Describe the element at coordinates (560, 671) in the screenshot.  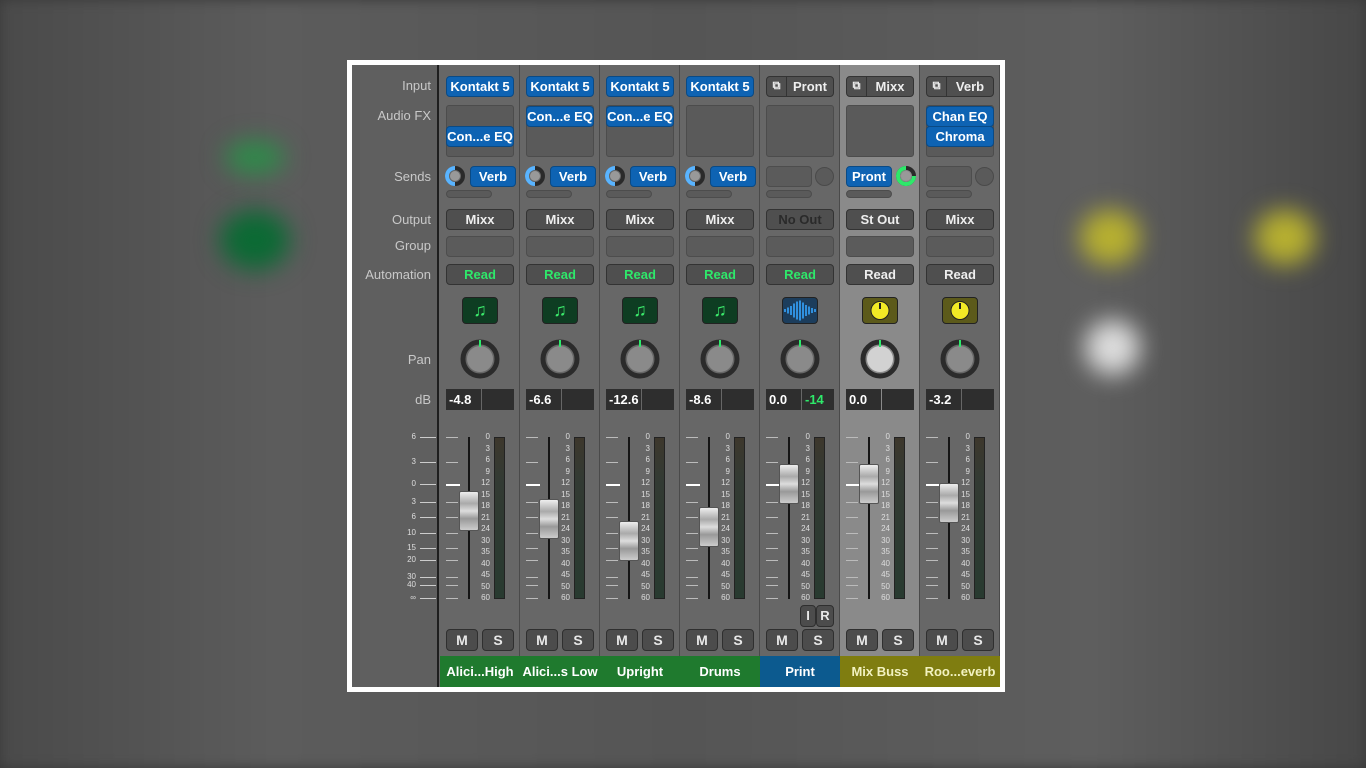
I see `channel-name: Alici...s Low` at that location.